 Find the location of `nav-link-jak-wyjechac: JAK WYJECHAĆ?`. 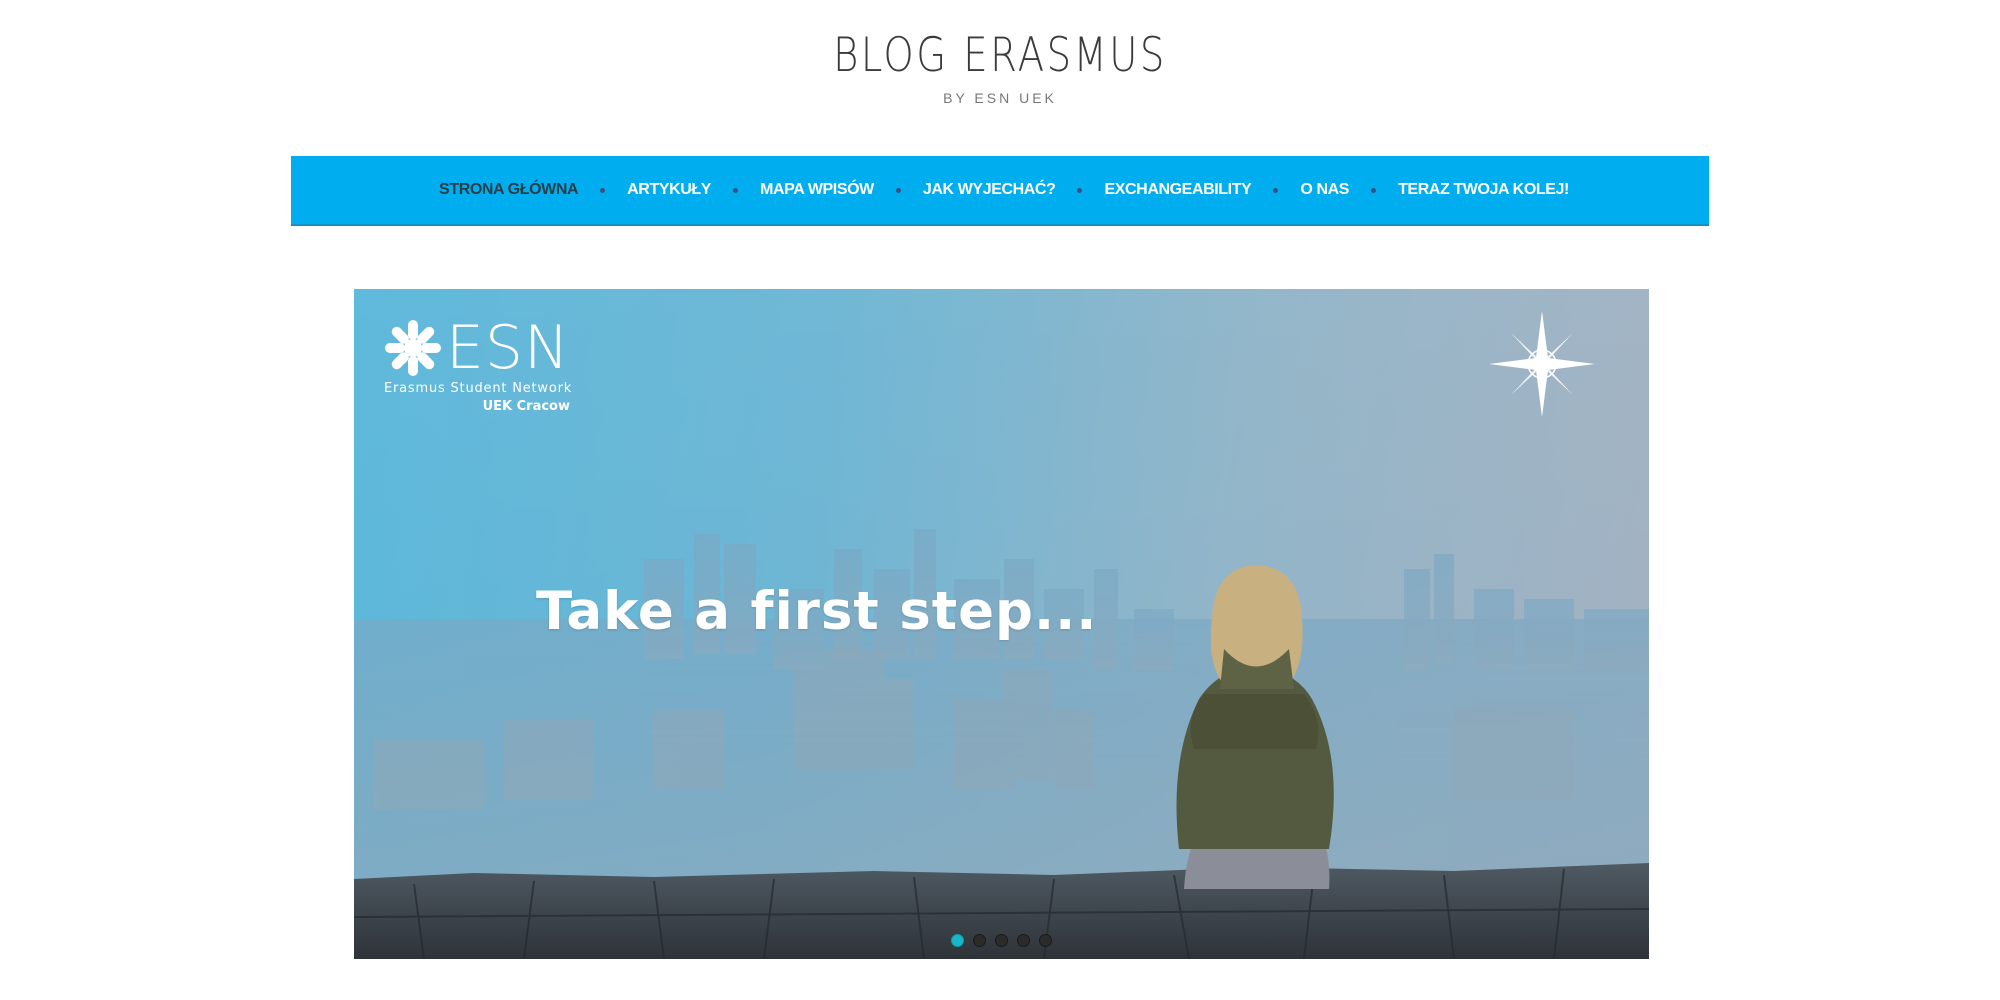

nav-link-jak-wyjechac: JAK WYJECHAĆ? is located at coordinates (989, 190).